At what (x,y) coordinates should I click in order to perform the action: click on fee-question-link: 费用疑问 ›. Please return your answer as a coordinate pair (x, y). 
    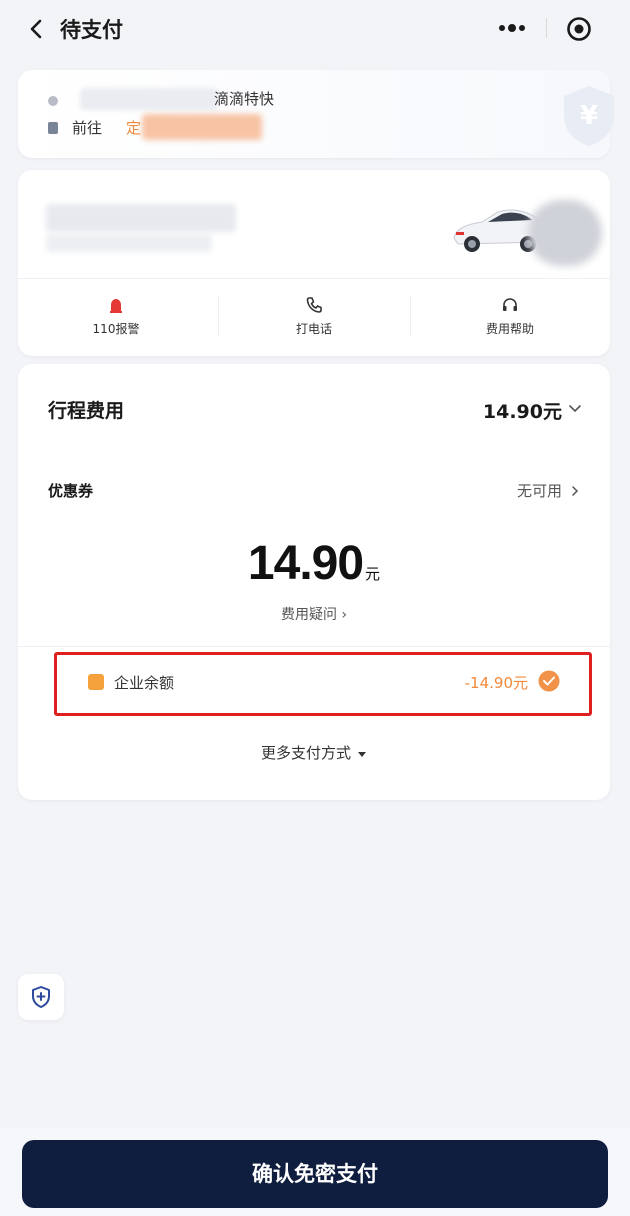
    Looking at the image, I should click on (314, 614).